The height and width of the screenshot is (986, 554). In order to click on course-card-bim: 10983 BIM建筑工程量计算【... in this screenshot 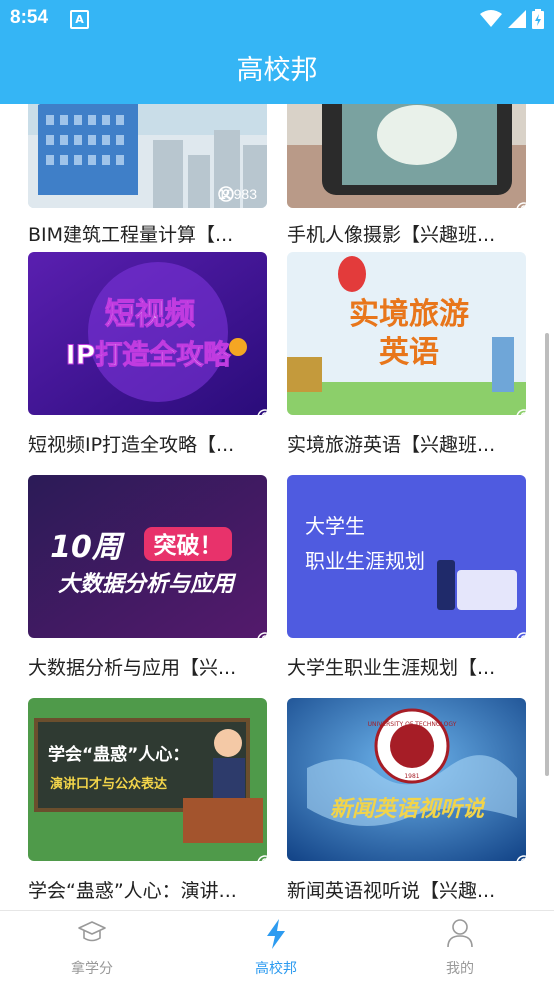, I will do `click(147, 175)`.